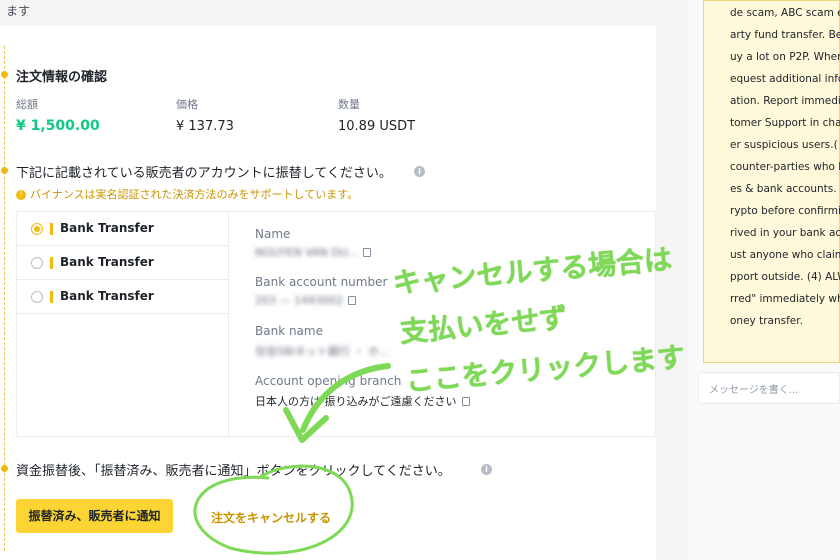  What do you see at coordinates (204, 173) in the screenshot?
I see `transfer-title: 下記に記載されている販売者のアカウントに振替してください。` at bounding box center [204, 173].